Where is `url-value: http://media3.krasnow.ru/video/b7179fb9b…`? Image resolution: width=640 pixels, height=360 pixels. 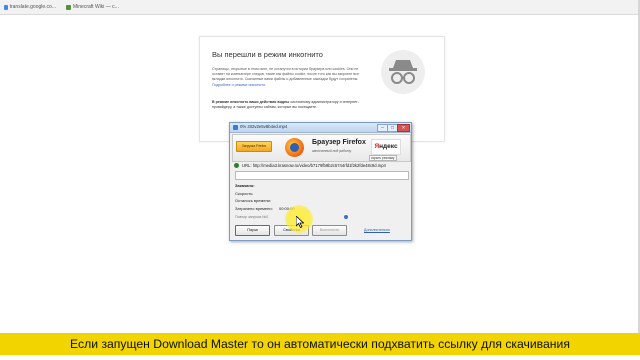
url-value: http://media3.krasnow.ru/video/b7179fb9b… is located at coordinates (319, 165).